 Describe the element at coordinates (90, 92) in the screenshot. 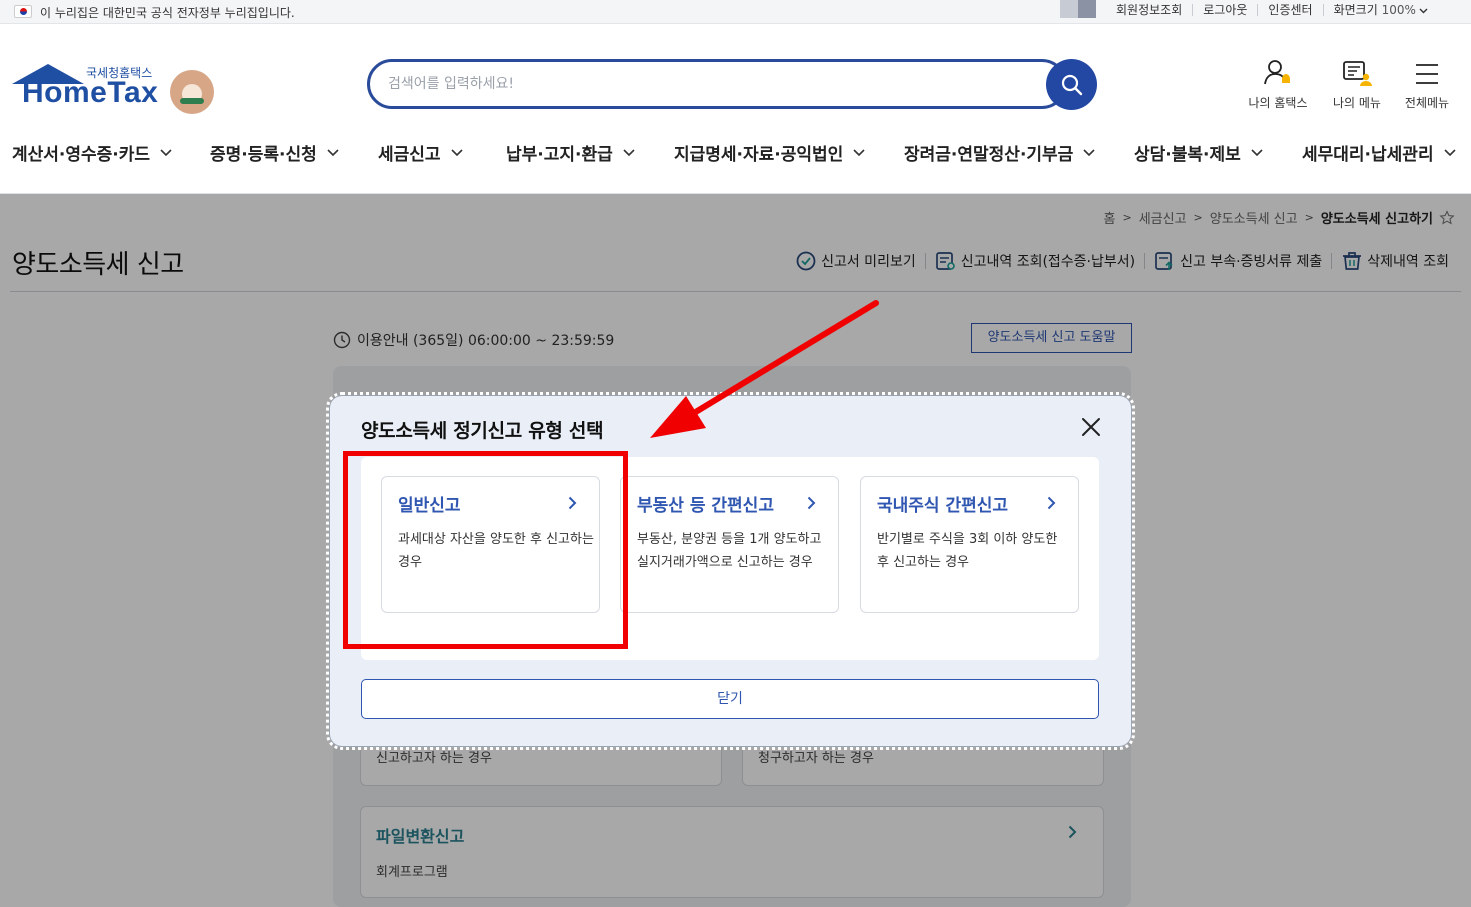

I see `logo-brand: HomeTax` at that location.